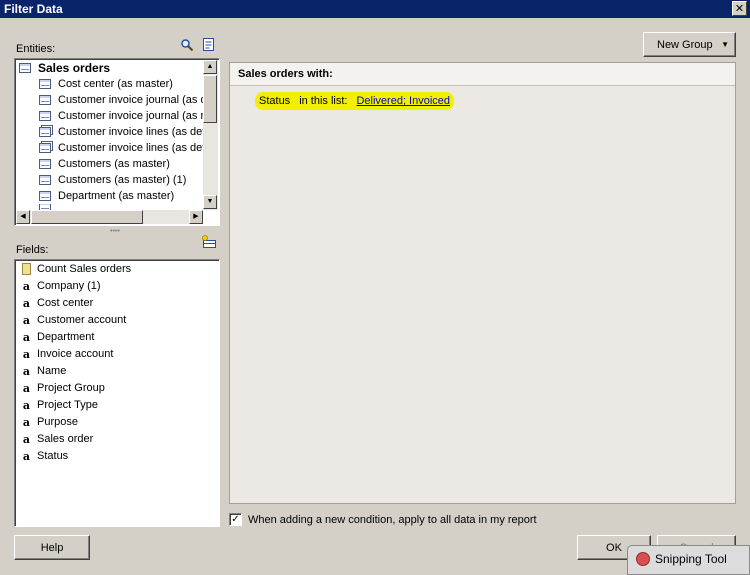  I want to click on field-item: a Sales order, so click(57, 439).